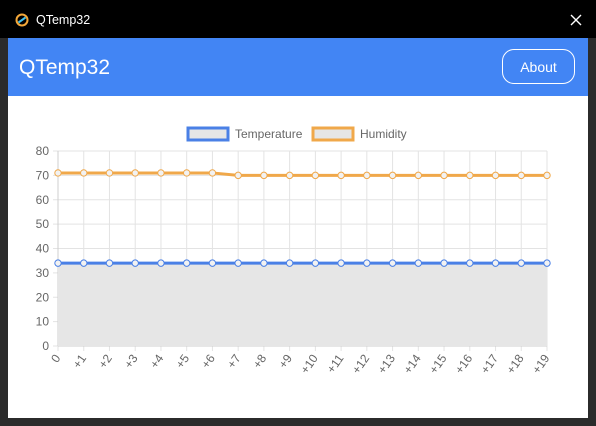 The image size is (596, 426). Describe the element at coordinates (437, 363) in the screenshot. I see `x-tick-label: +15` at that location.